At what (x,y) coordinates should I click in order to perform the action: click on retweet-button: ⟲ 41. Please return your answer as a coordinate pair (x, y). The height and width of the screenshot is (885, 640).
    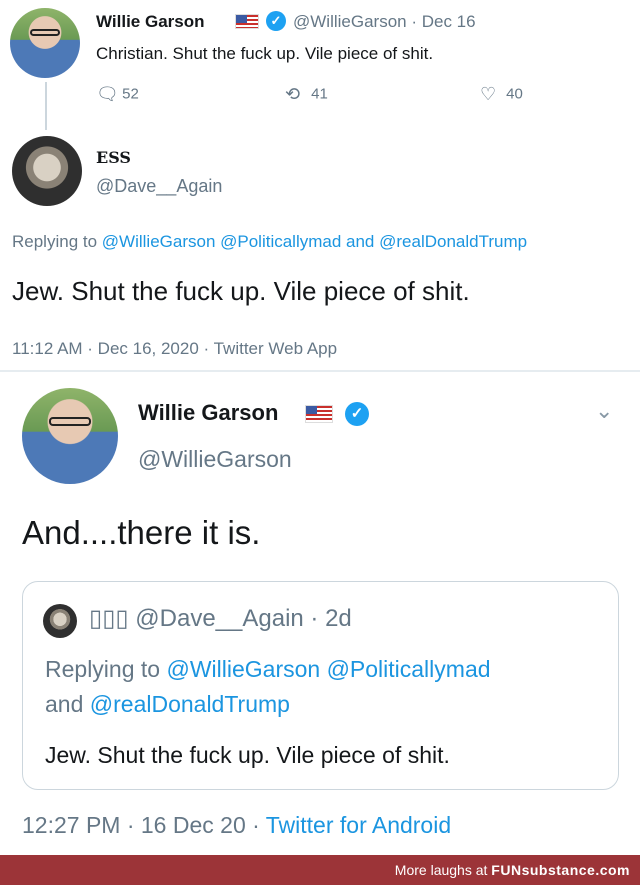
    Looking at the image, I should click on (306, 94).